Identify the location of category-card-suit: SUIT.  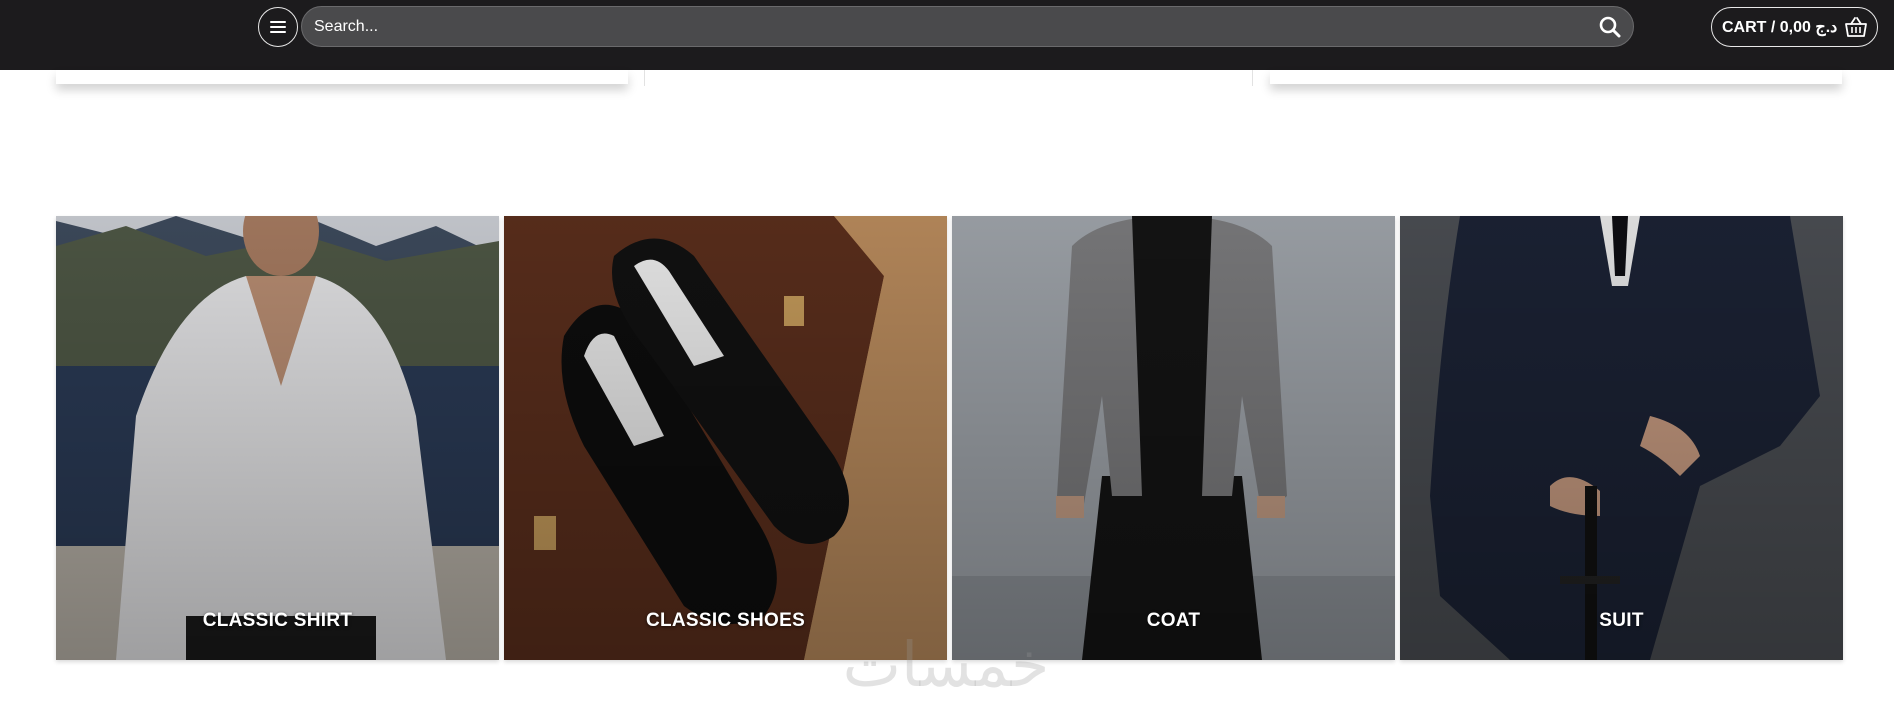
(1621, 438).